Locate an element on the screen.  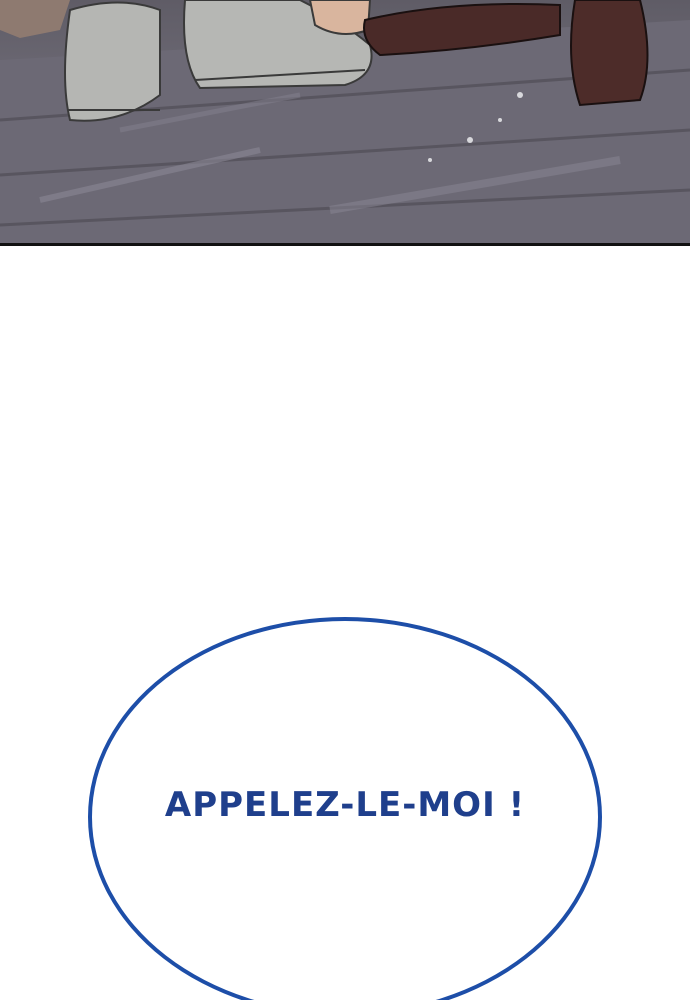
speech-bubble-text: APPELEZ-LE-MOI ! is located at coordinates (345, 805).